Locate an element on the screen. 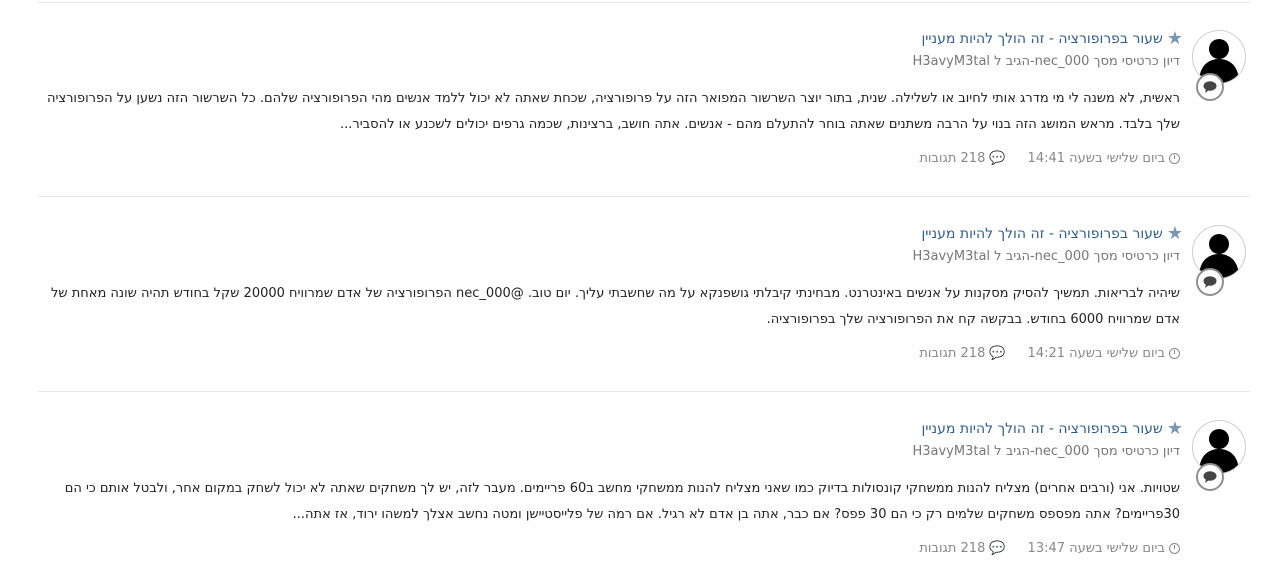  activity-footer: ביום שלישי בשעה 14:21 💬 218 תגובות is located at coordinates (1049, 353).